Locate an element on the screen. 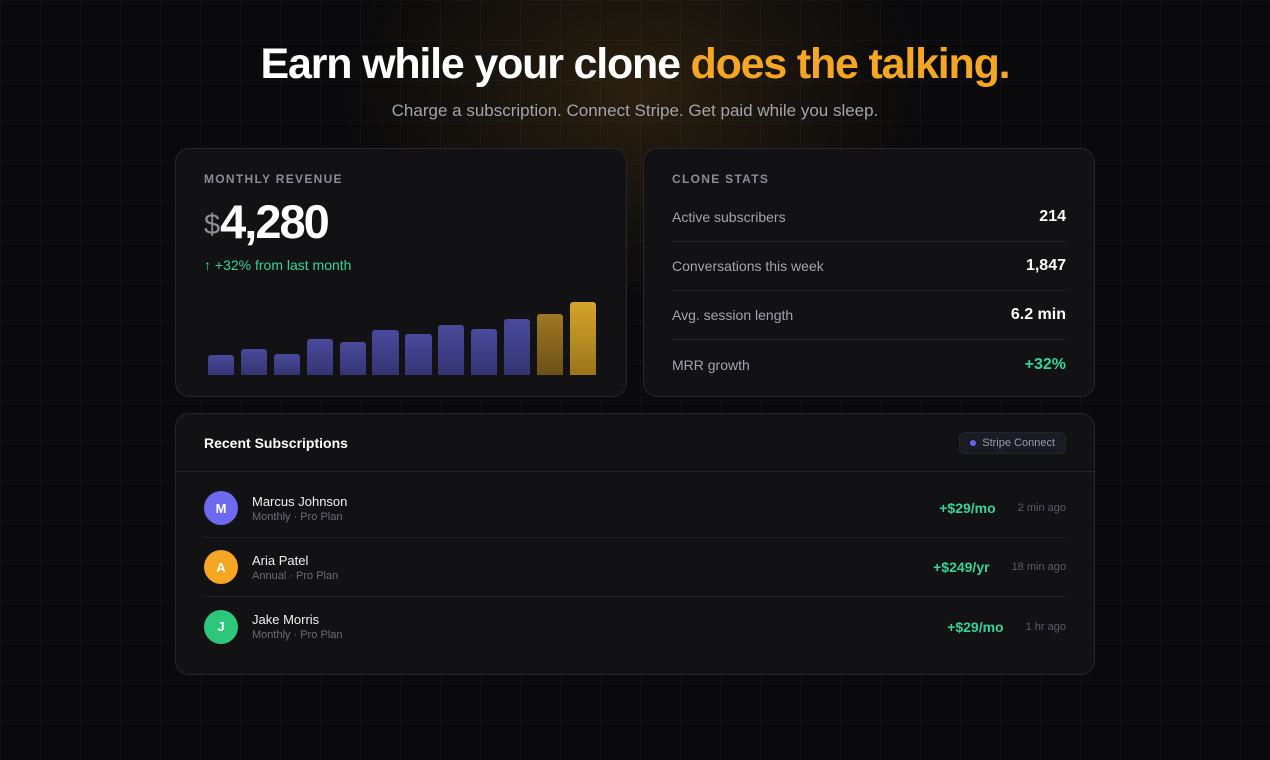  stat-name: Avg. session length is located at coordinates (733, 315).